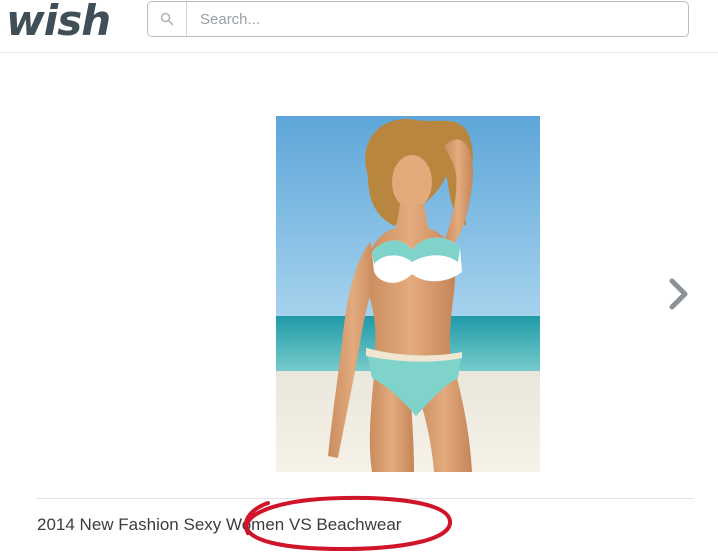  Describe the element at coordinates (167, 19) in the screenshot. I see `search-icon` at that location.